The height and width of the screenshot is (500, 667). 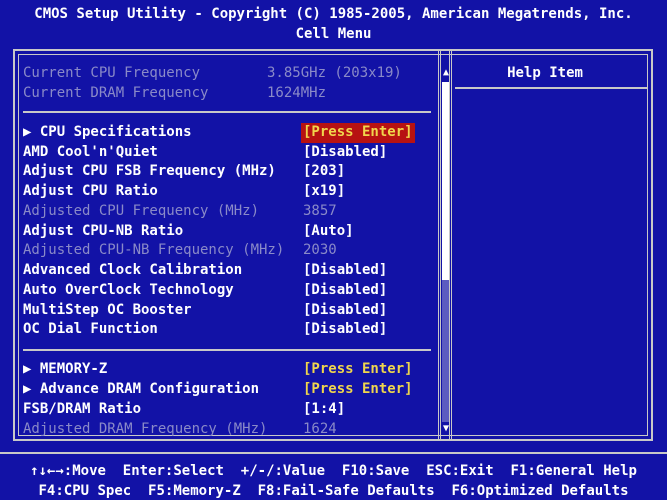 I want to click on setting-label: Adjusted CPU-NB Frequency (MHz), so click(x=154, y=250).